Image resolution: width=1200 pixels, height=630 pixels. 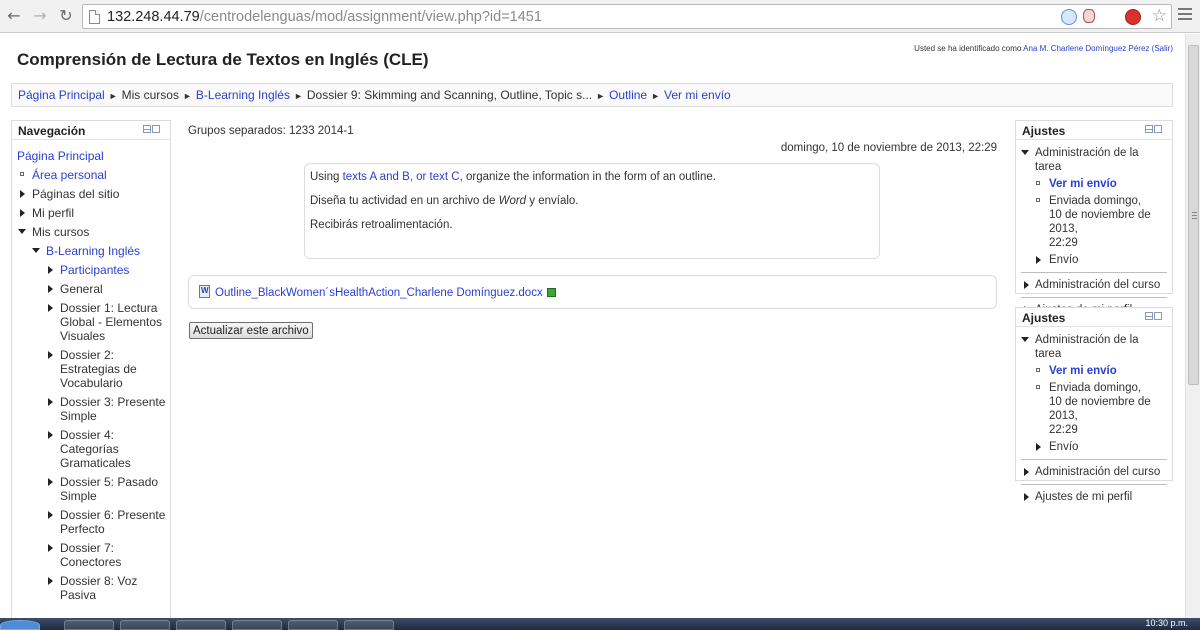 I want to click on taskbar-word-icon, so click(x=369, y=625).